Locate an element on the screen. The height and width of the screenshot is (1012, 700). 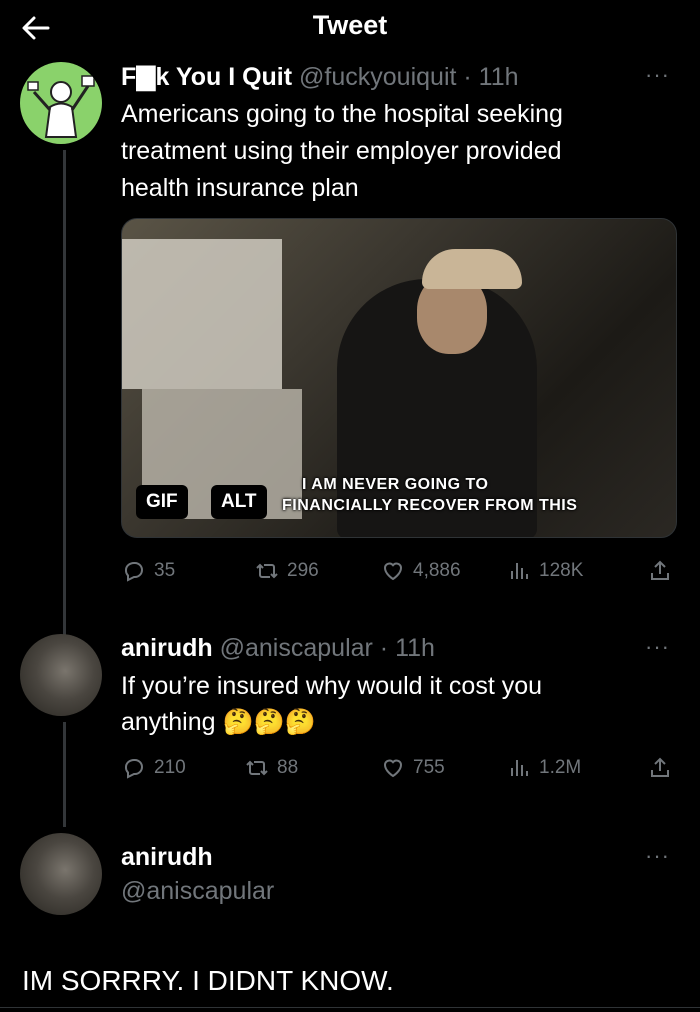
like-button: 755 is located at coordinates (413, 768).